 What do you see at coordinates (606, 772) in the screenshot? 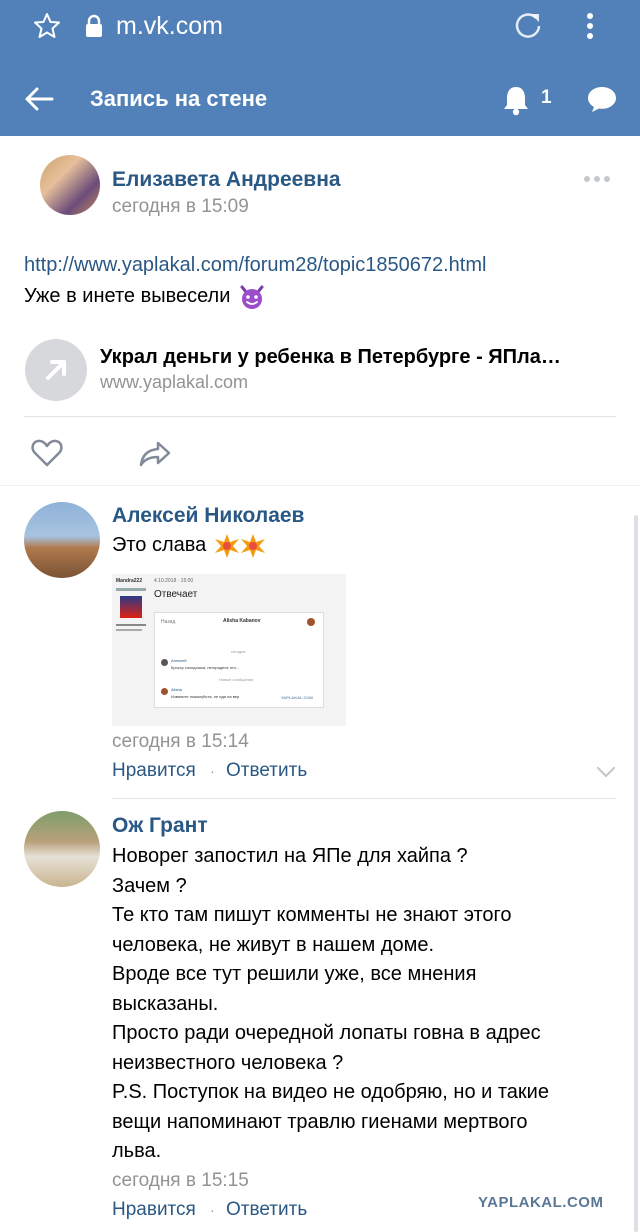
I see `chevron-down-icon` at bounding box center [606, 772].